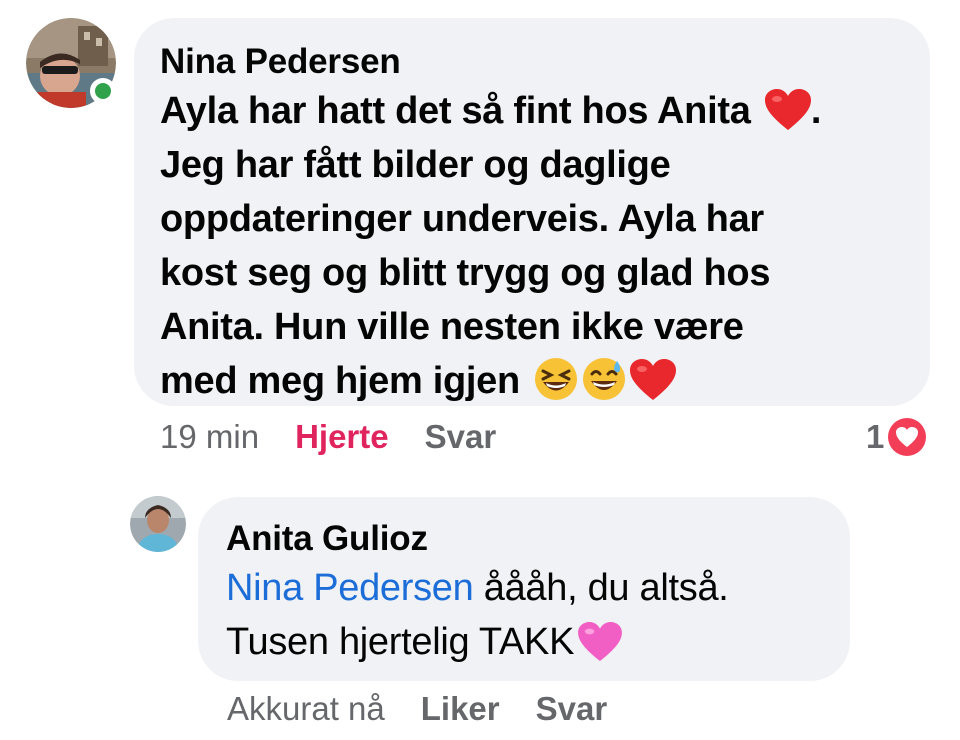 Image resolution: width=960 pixels, height=740 pixels. What do you see at coordinates (340, 381) in the screenshot?
I see `comment-line-text: med meg hjem igjen` at bounding box center [340, 381].